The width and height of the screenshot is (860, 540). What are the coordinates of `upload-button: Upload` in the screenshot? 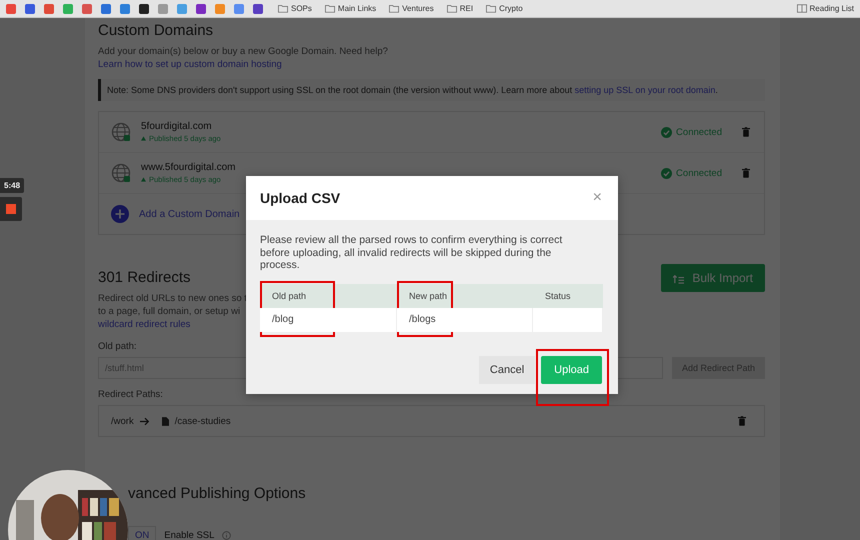 It's located at (571, 370).